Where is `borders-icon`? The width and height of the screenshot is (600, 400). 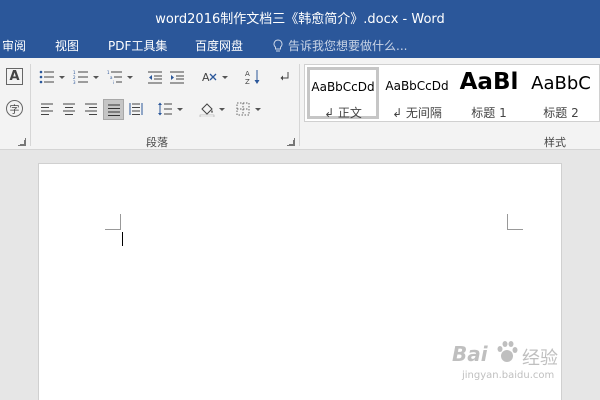 borders-icon is located at coordinates (243, 109).